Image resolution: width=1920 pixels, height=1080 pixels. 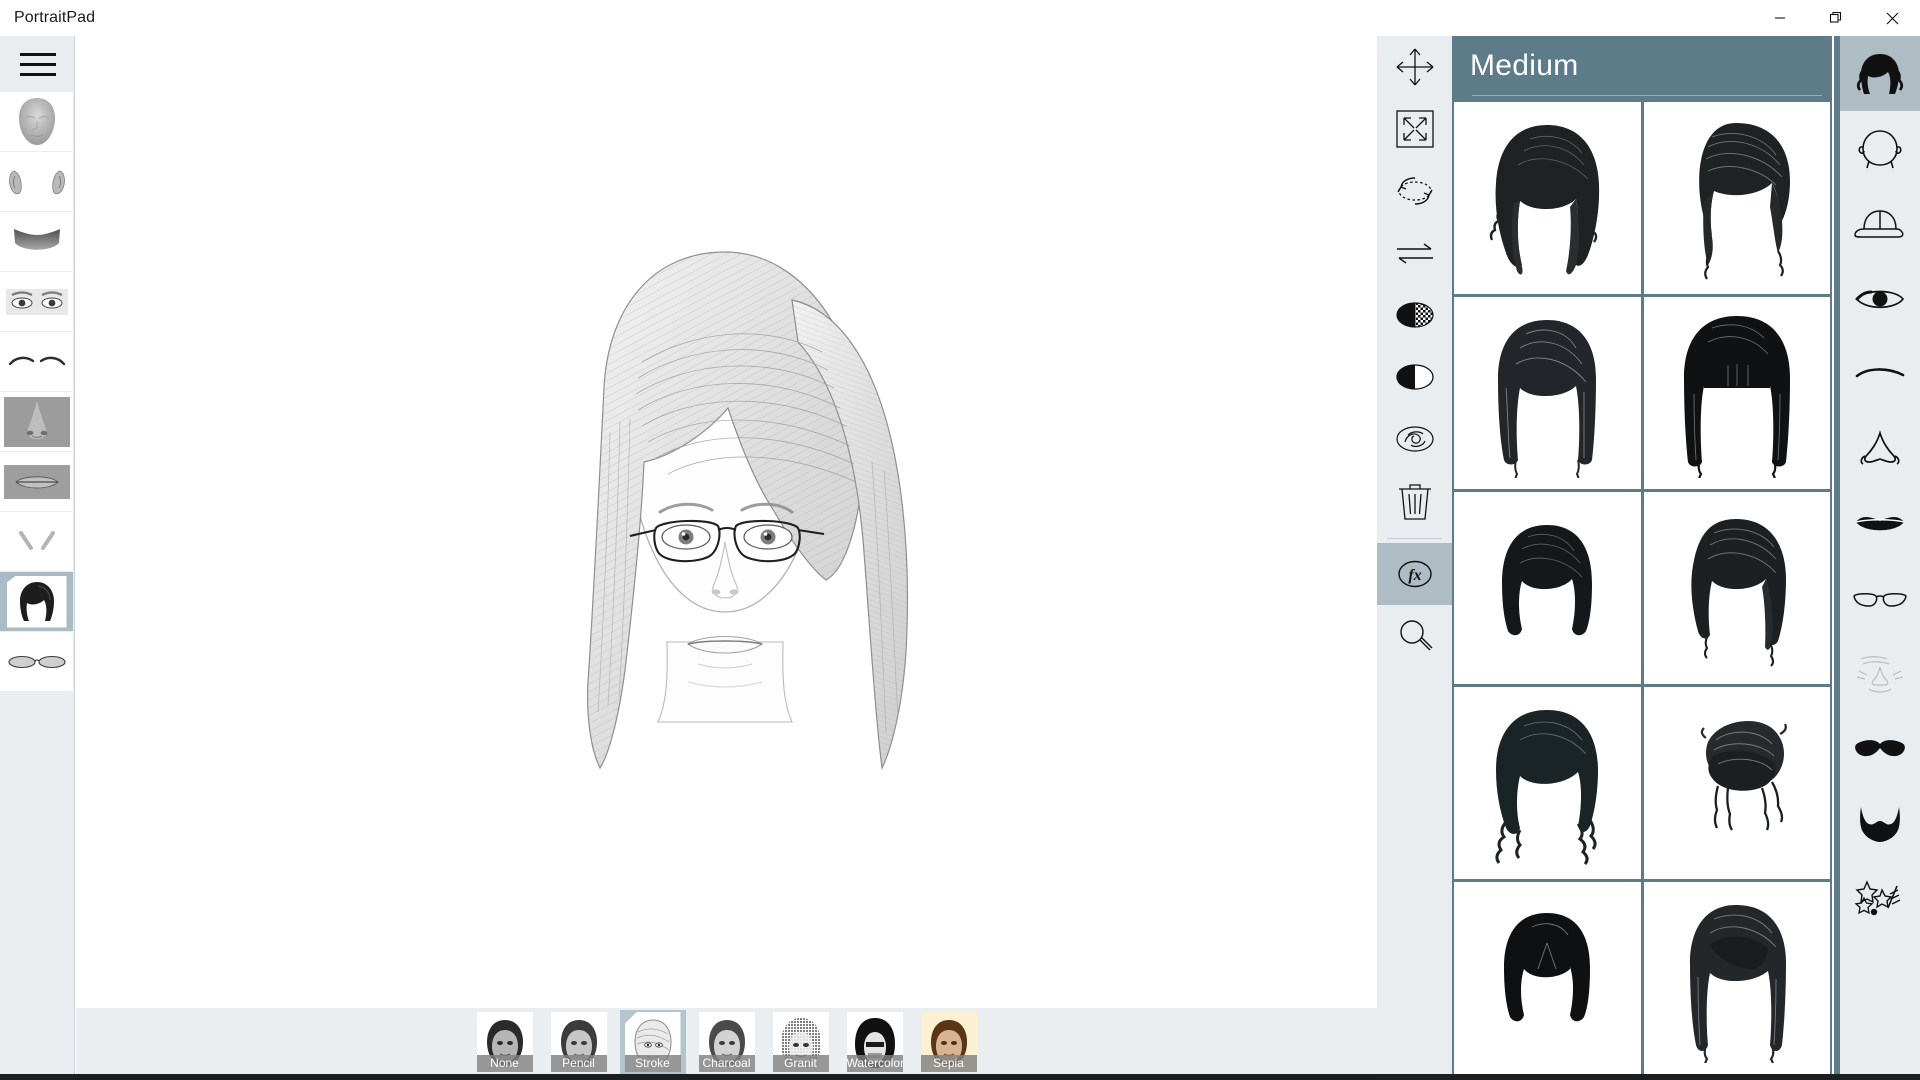 I want to click on transparency-tool-button, so click(x=1414, y=315).